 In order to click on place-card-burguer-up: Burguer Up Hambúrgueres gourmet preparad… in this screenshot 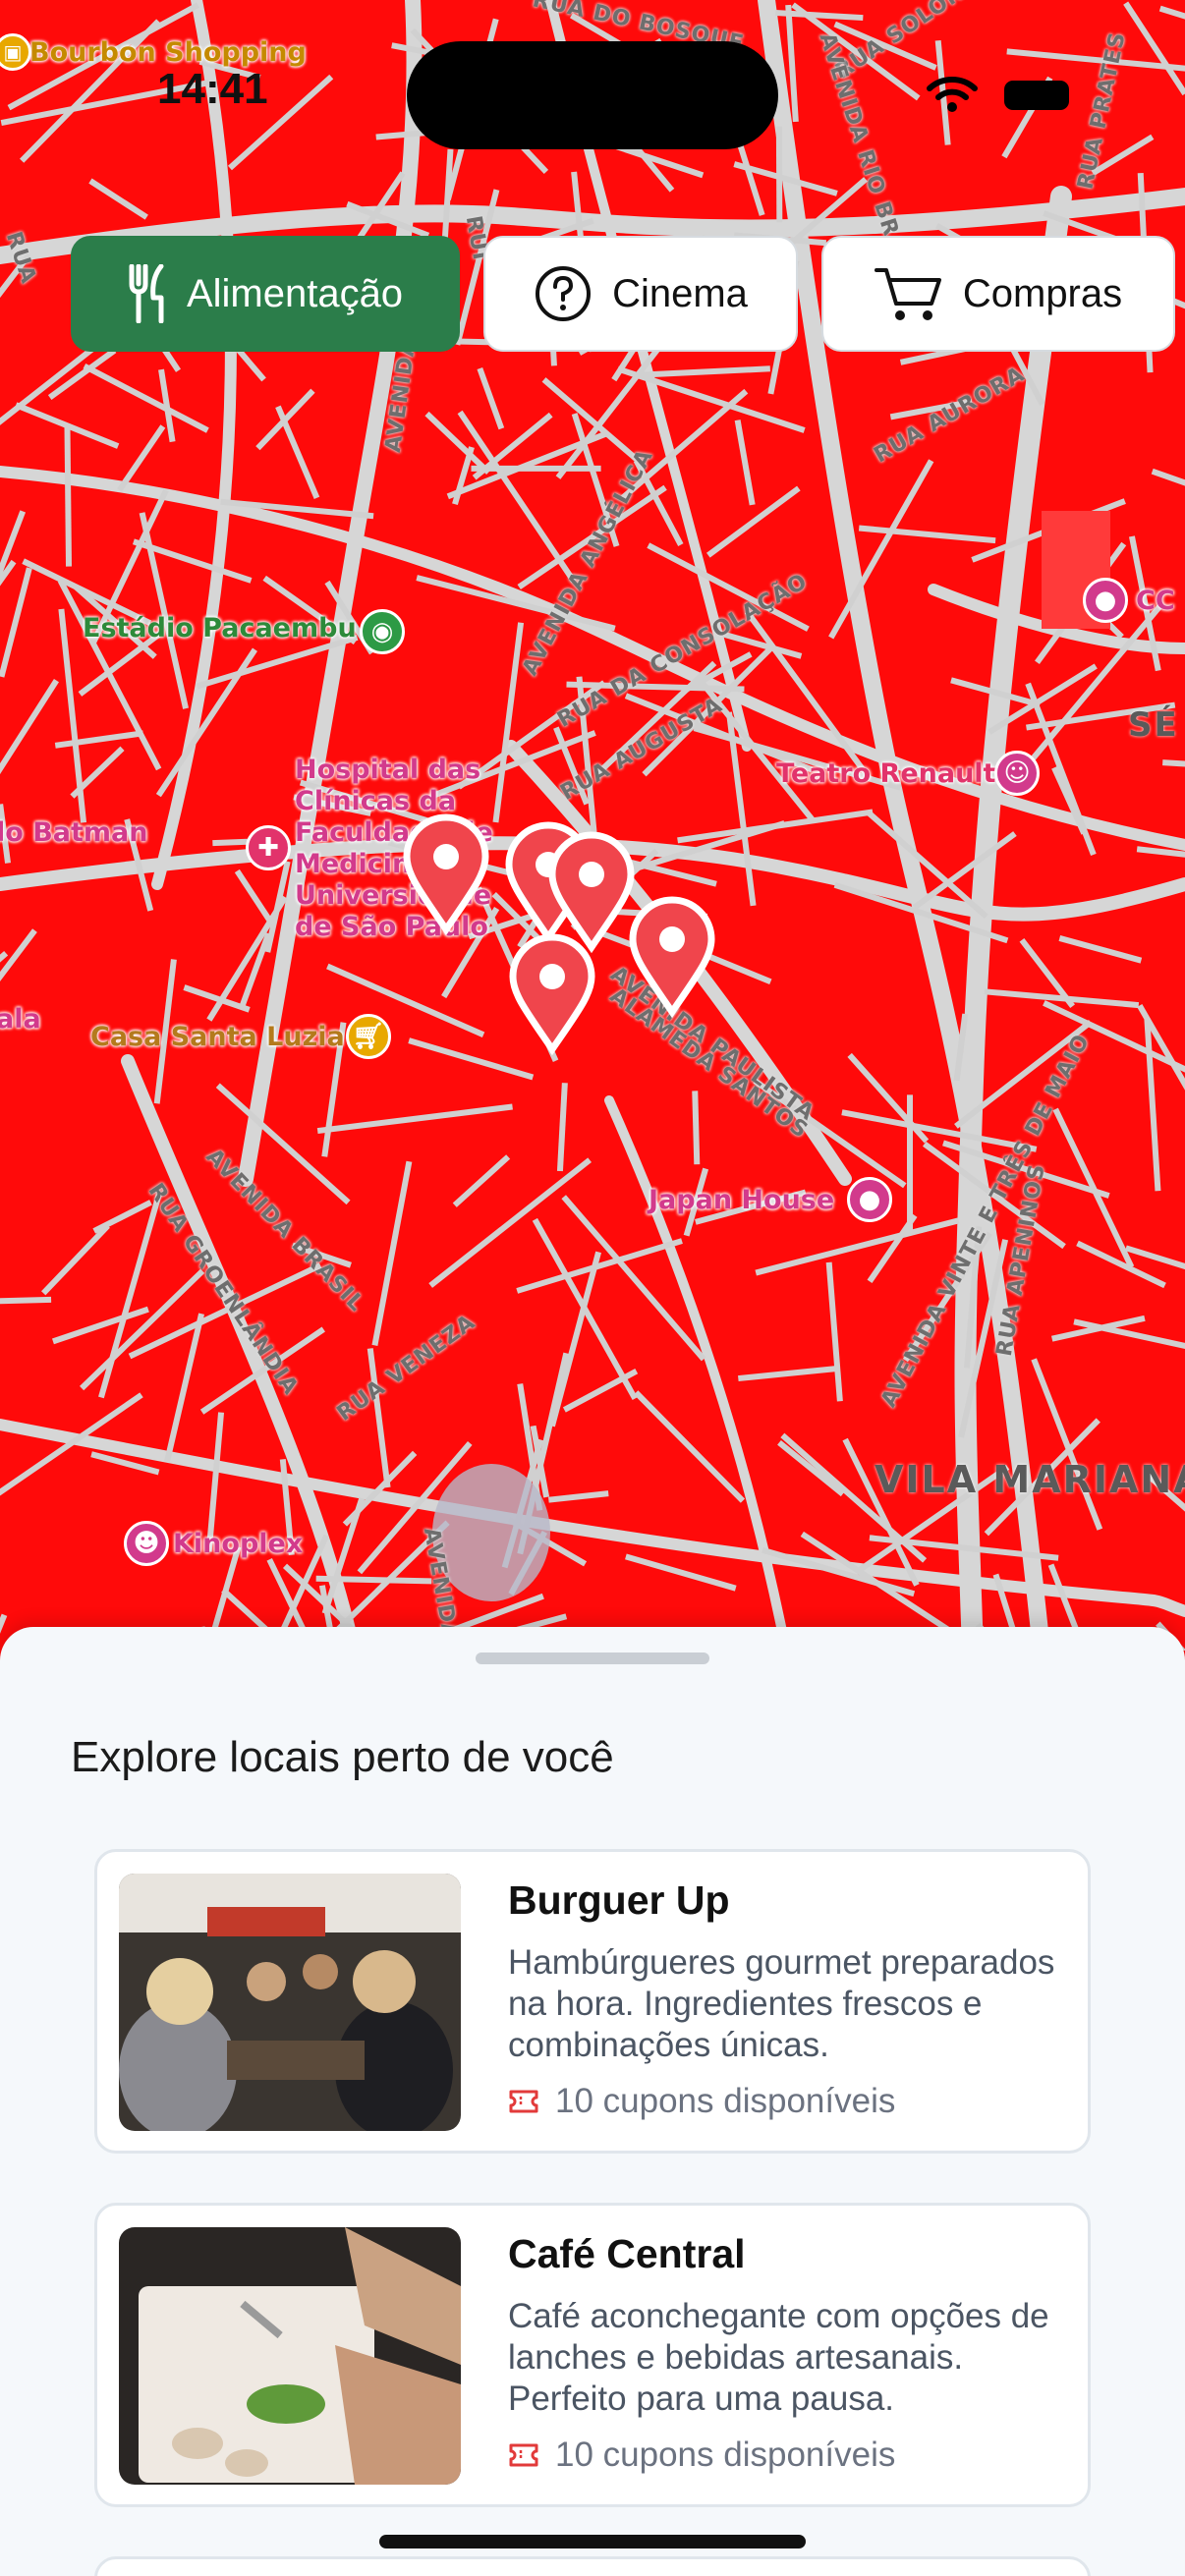, I will do `click(592, 2001)`.